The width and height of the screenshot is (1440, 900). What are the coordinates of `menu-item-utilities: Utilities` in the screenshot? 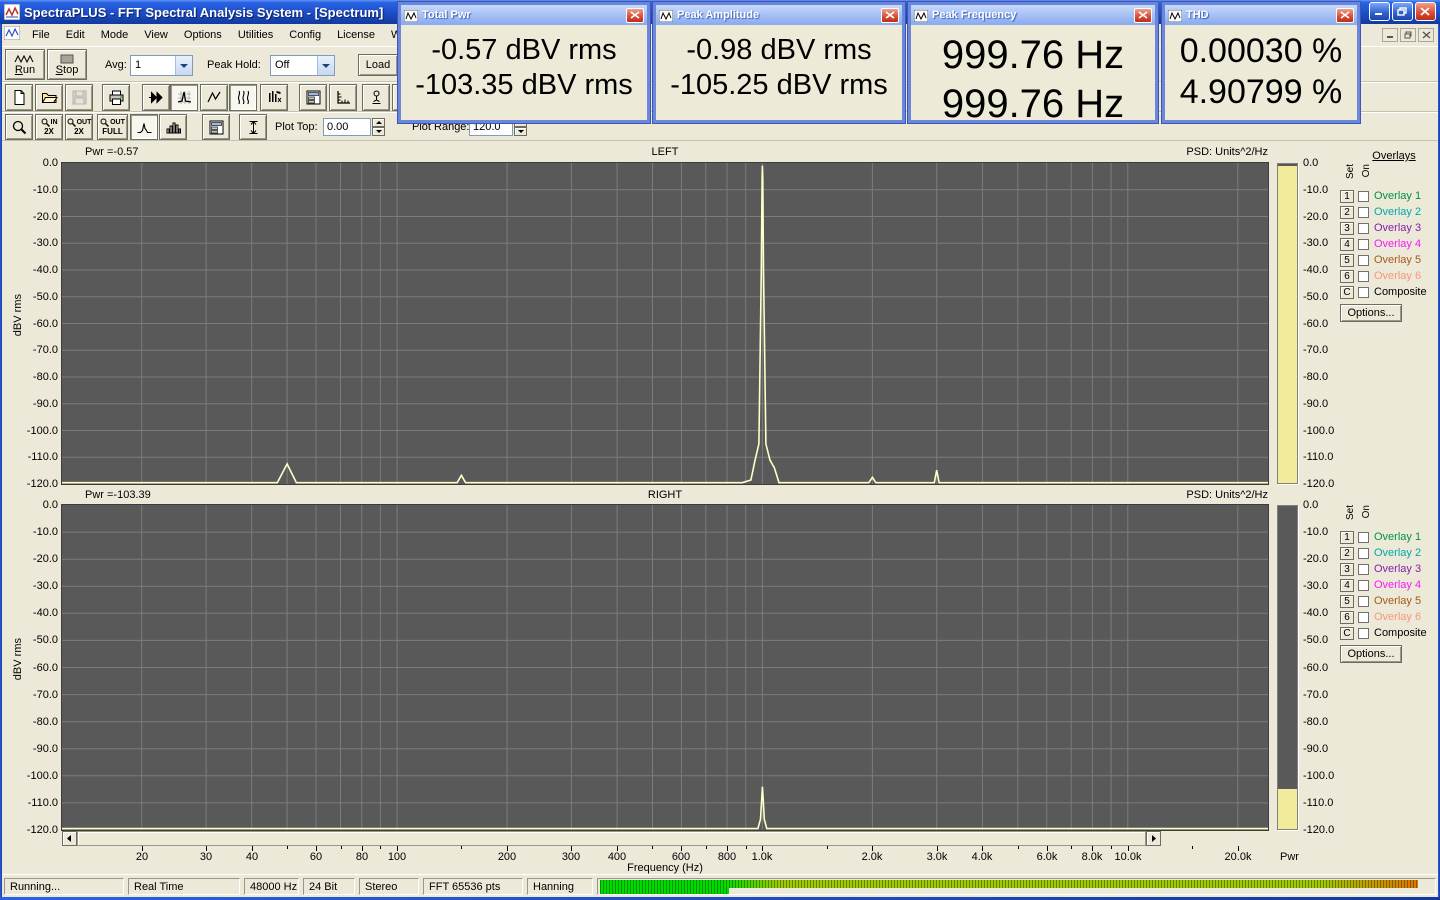 It's located at (255, 35).